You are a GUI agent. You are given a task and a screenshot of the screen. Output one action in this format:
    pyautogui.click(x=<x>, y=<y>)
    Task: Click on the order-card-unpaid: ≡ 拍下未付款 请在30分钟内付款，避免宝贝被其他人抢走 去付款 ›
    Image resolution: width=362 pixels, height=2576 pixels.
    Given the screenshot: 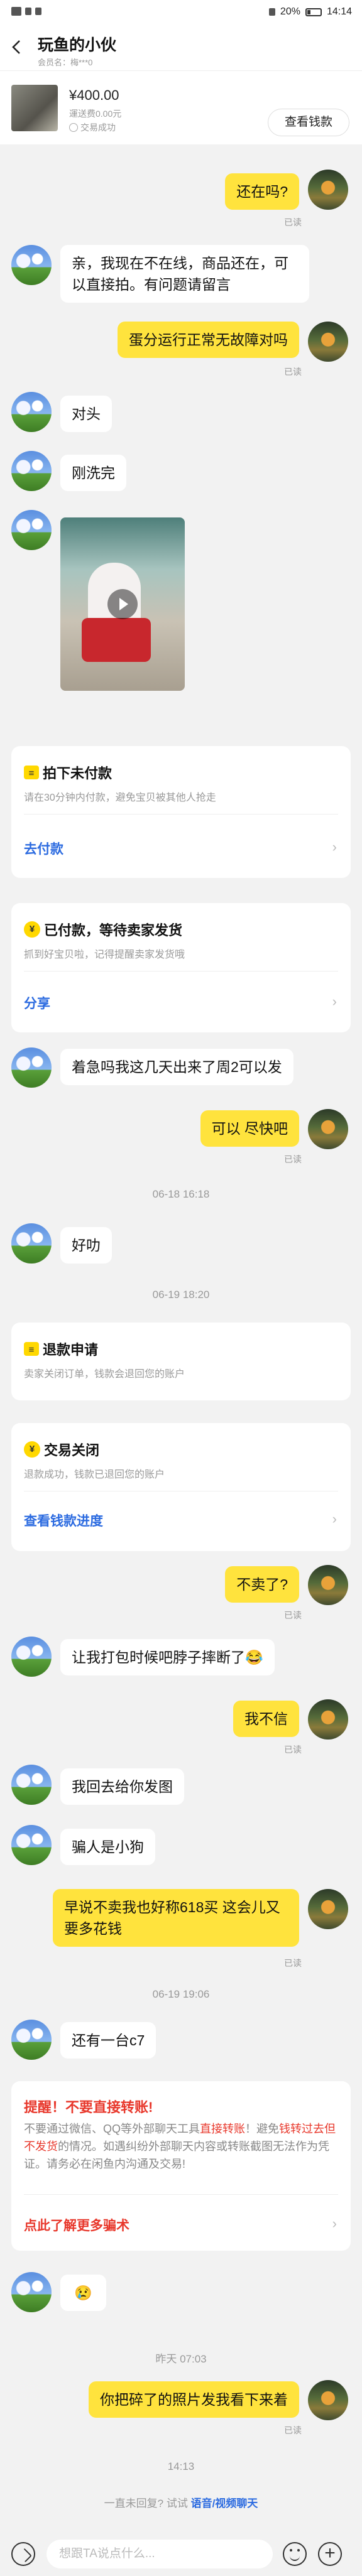 What is the action you would take?
    pyautogui.click(x=181, y=812)
    